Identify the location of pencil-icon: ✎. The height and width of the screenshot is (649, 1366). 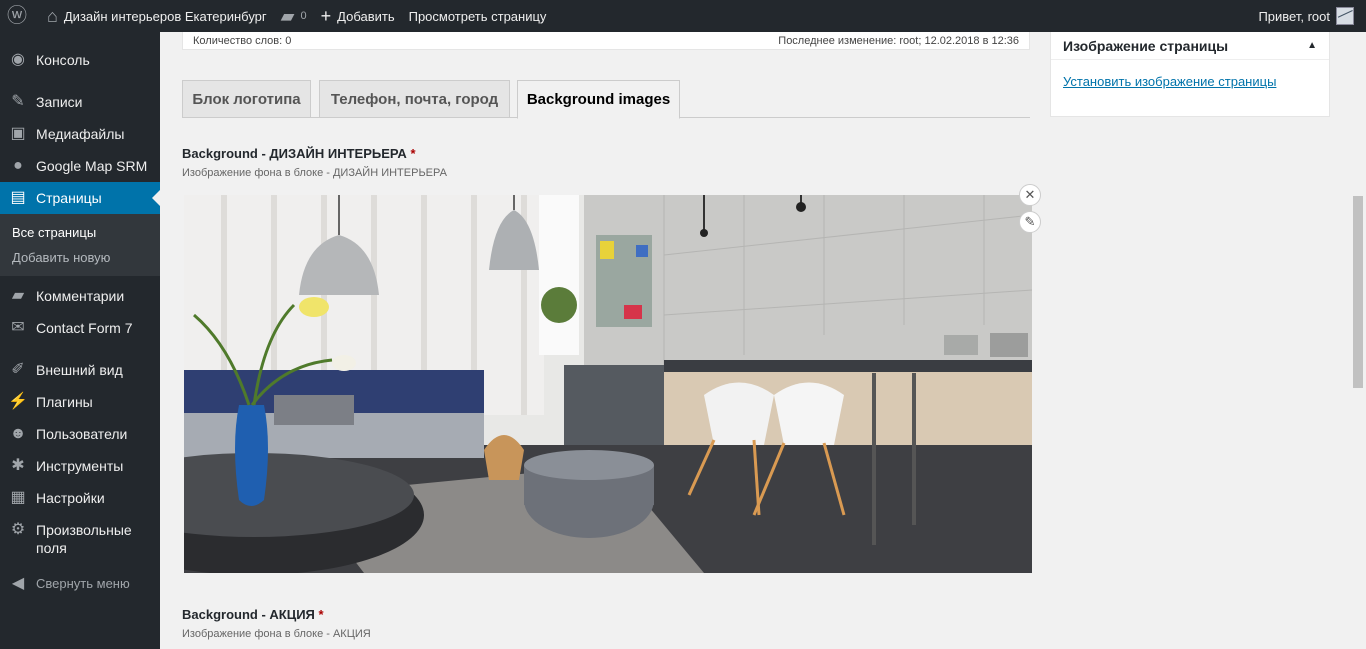
(1030, 221).